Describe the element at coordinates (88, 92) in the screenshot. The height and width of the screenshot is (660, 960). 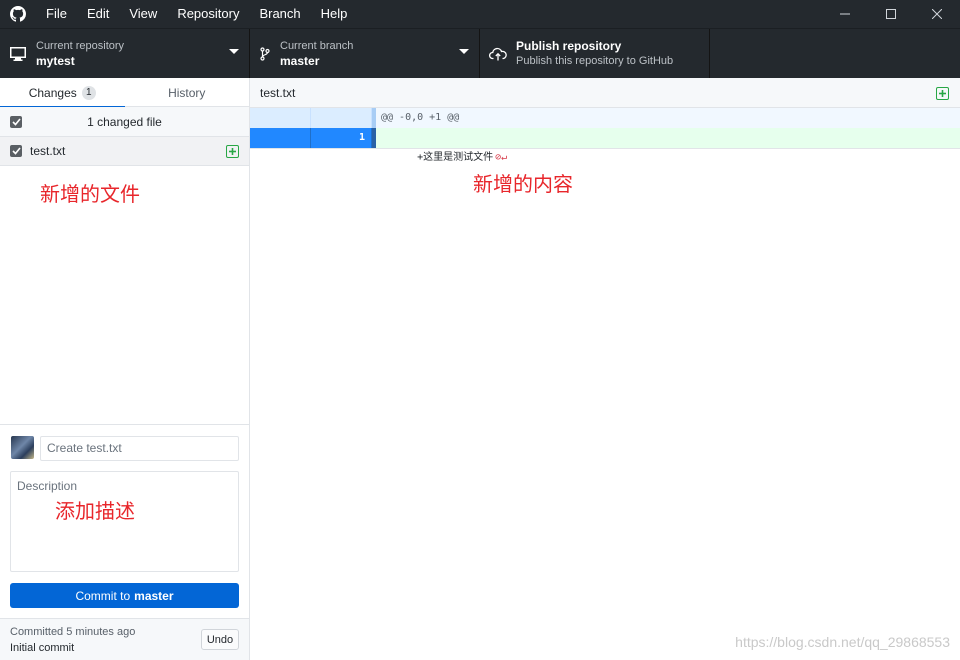
I see `changes-count-badge: 1` at that location.